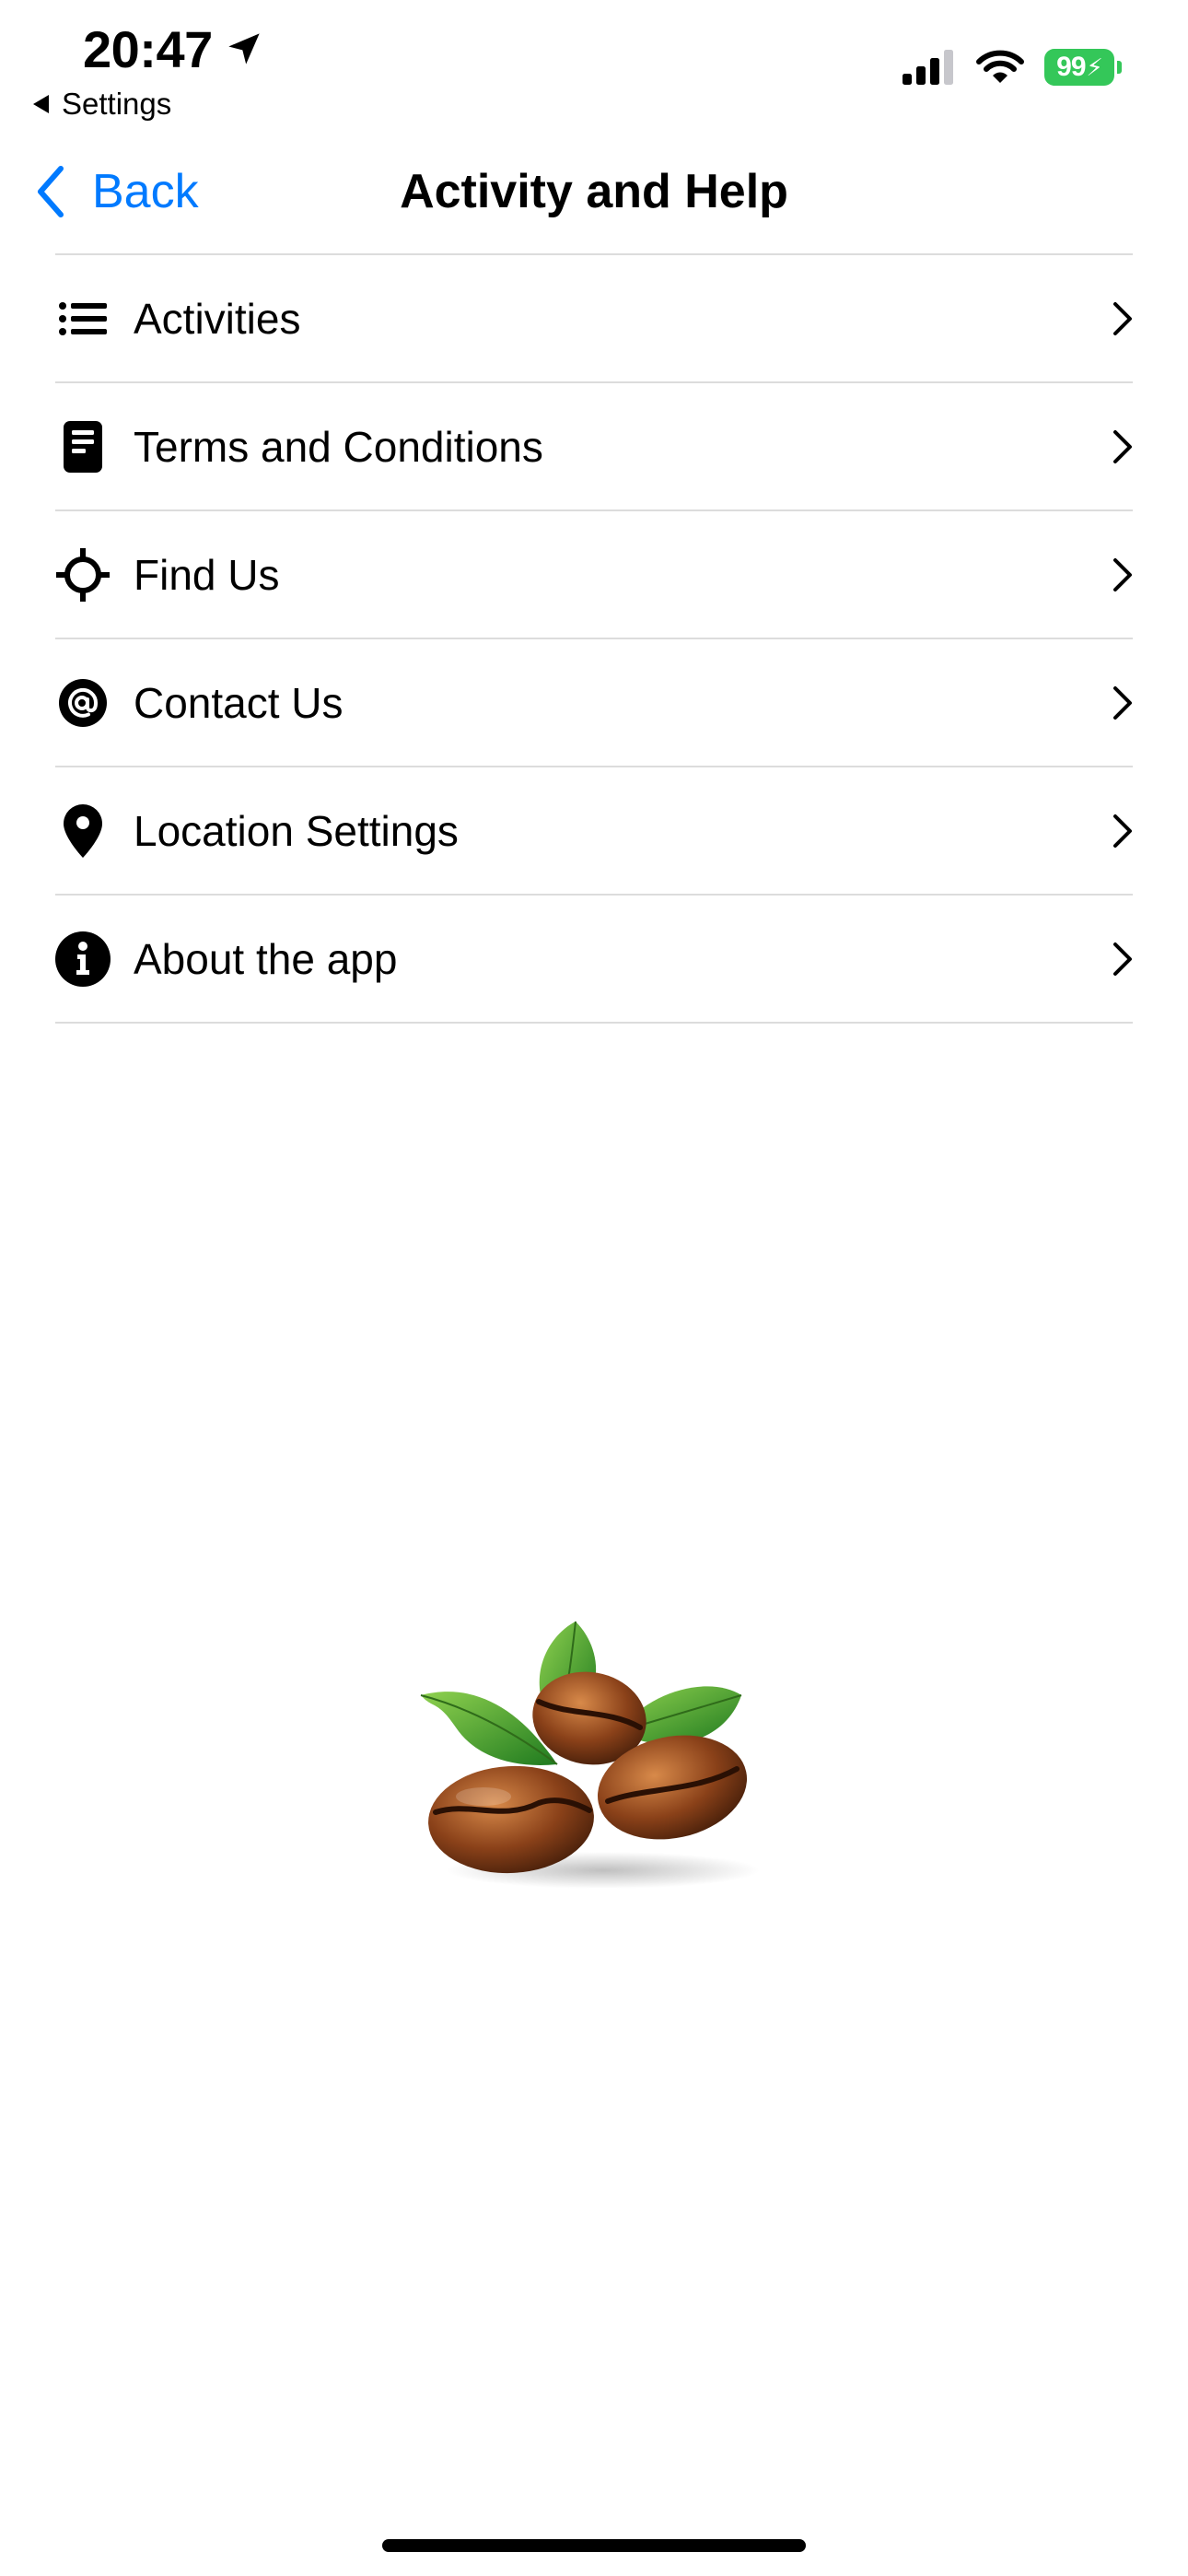  Describe the element at coordinates (83, 703) in the screenshot. I see `at-sign-icon` at that location.